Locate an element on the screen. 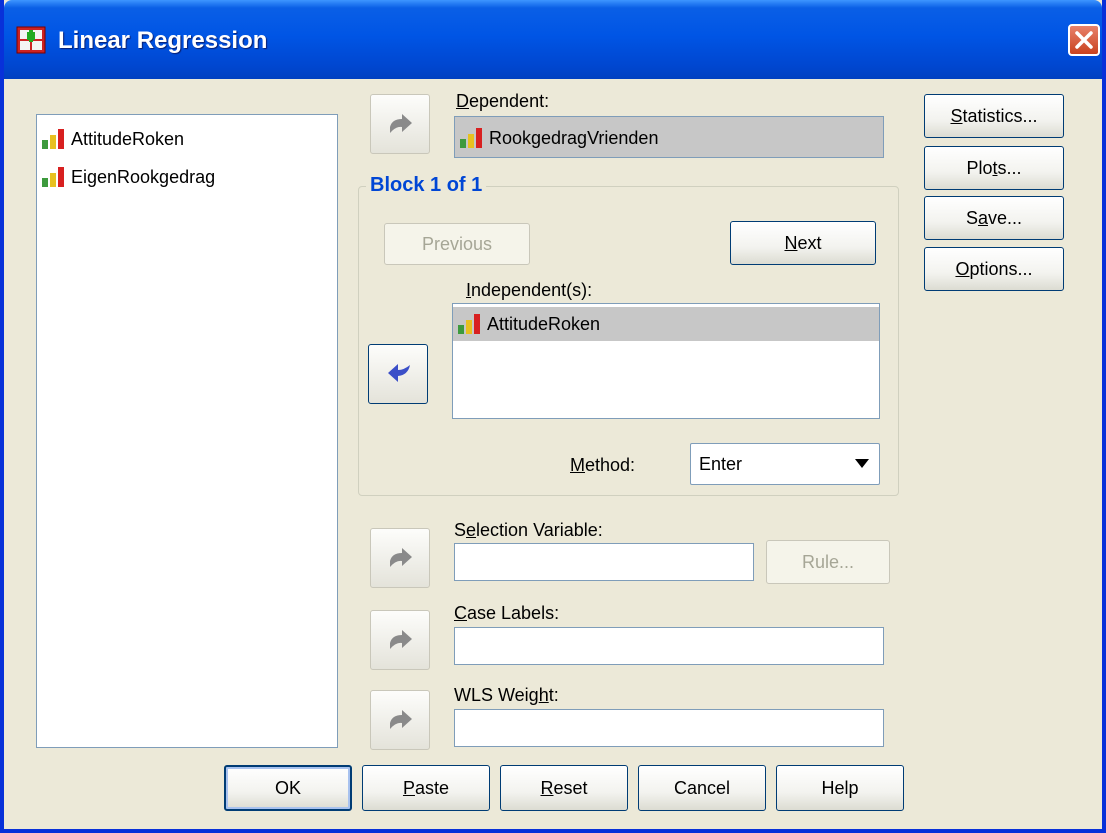  regression-grid-icon is located at coordinates (31, 40).